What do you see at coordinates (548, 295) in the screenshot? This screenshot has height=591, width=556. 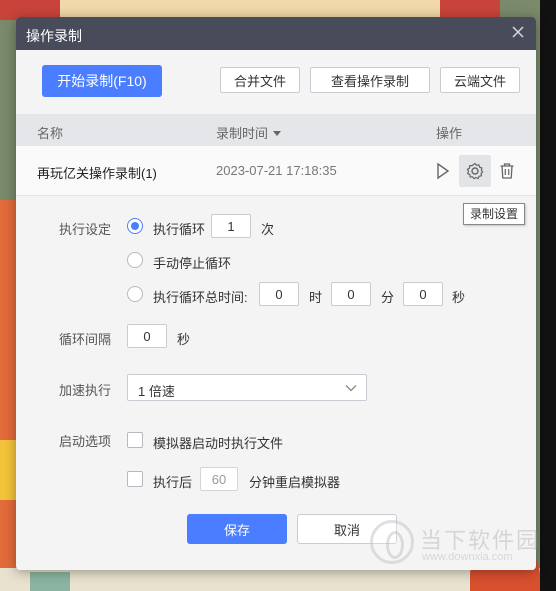 I see `emulator-side-panel` at bounding box center [548, 295].